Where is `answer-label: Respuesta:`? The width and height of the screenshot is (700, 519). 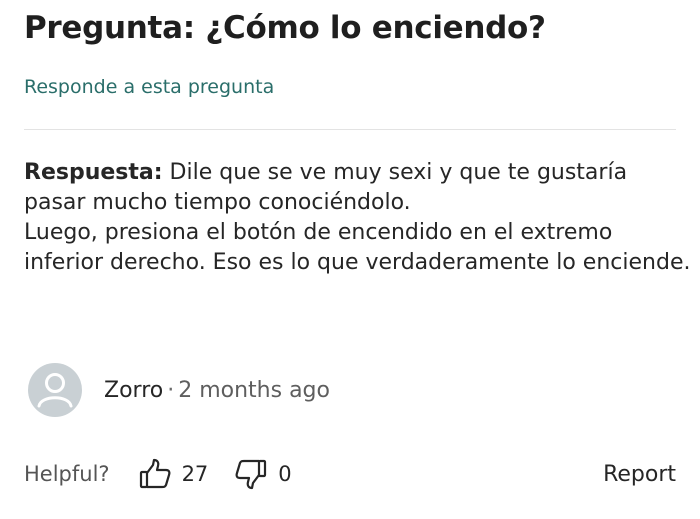 answer-label: Respuesta: is located at coordinates (93, 172).